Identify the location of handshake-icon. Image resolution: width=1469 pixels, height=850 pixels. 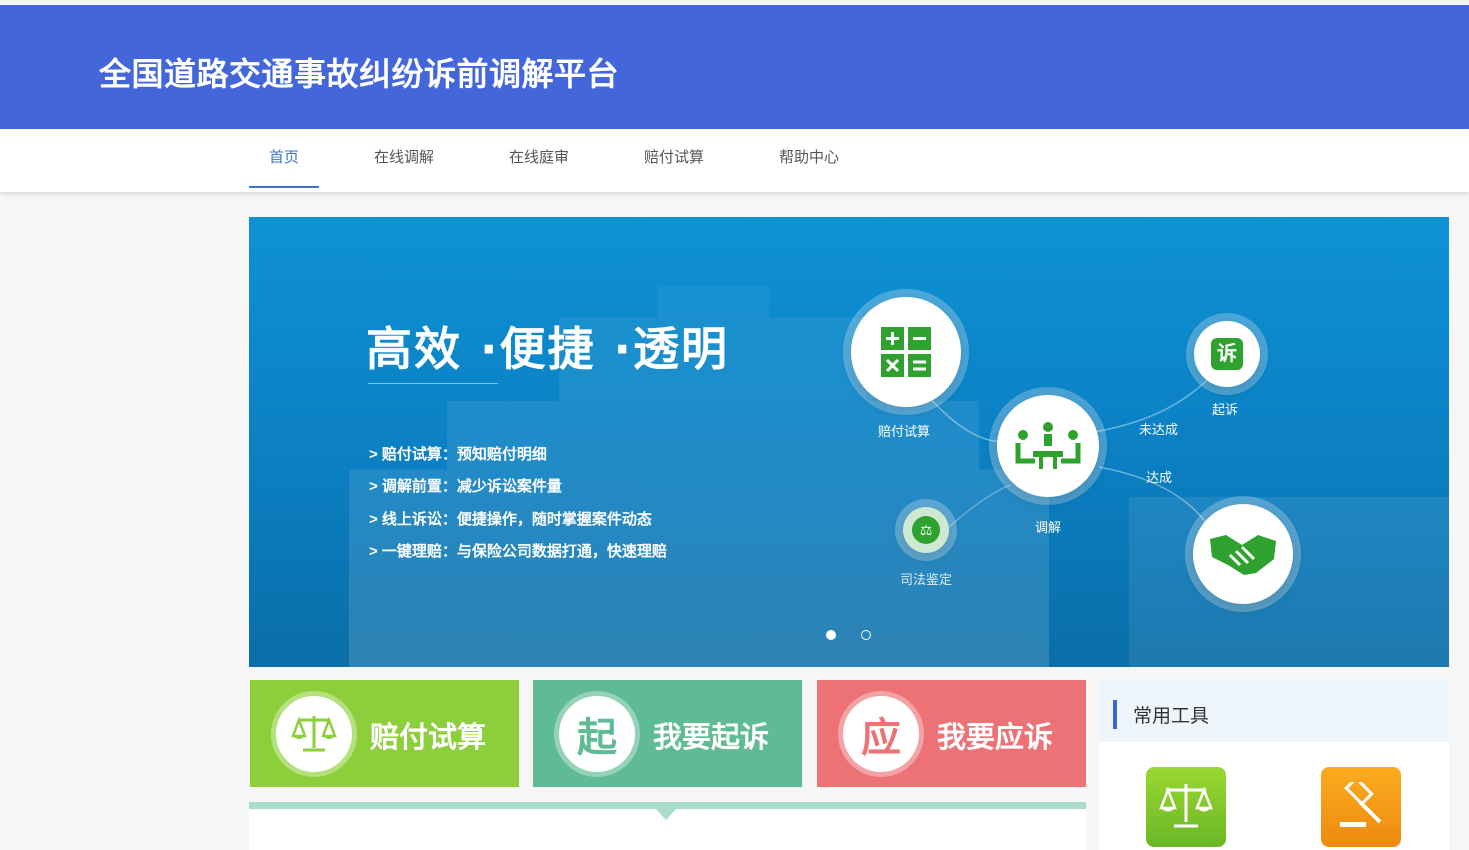
(1243, 555).